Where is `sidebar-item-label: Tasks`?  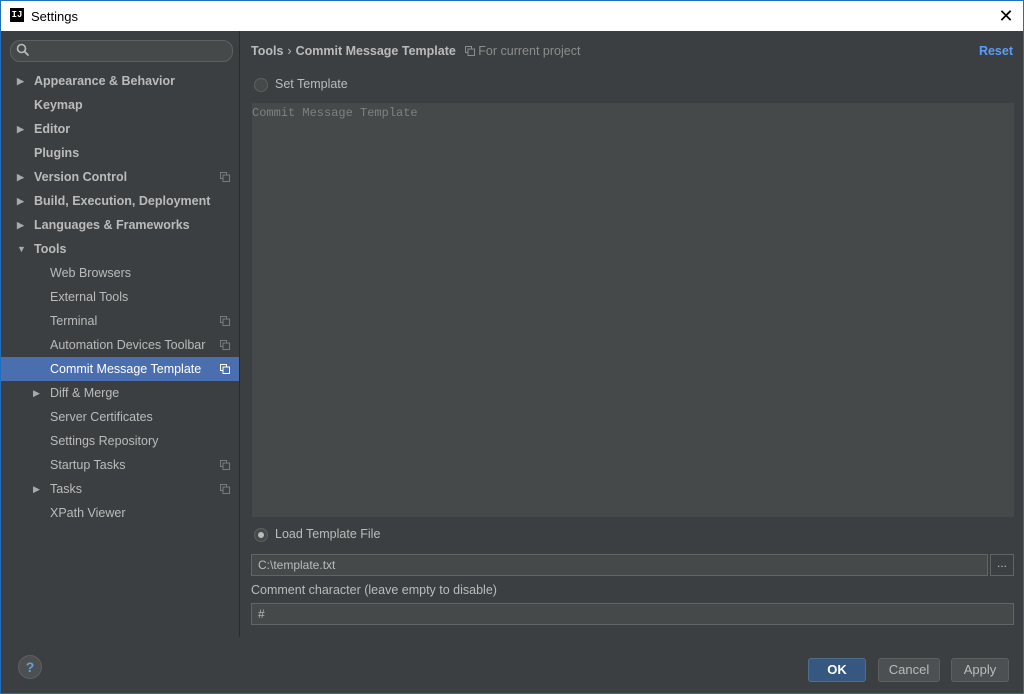
sidebar-item-label: Tasks is located at coordinates (66, 489).